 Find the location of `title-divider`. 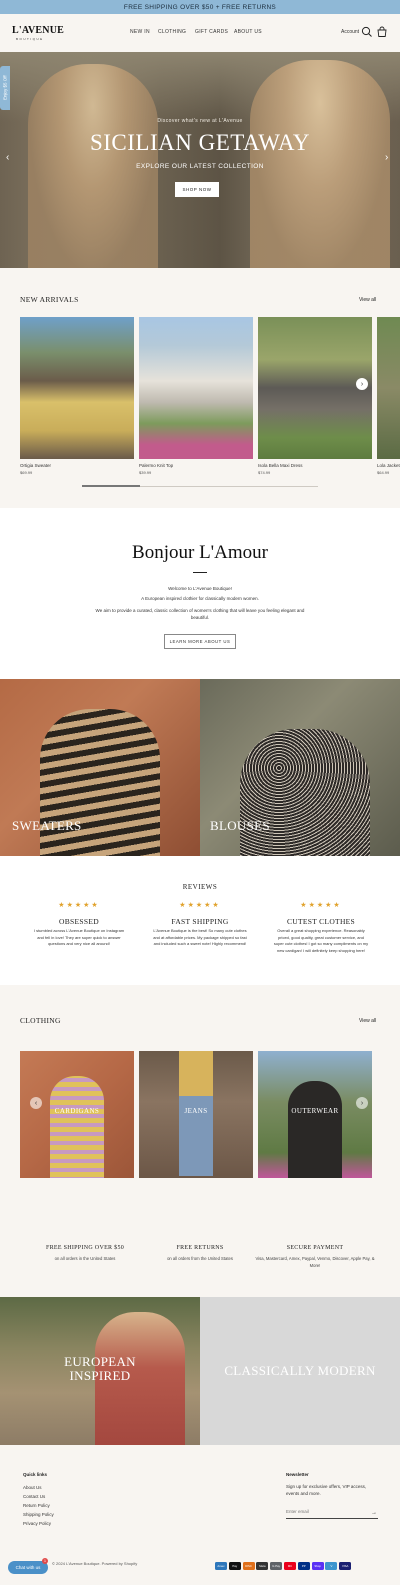

title-divider is located at coordinates (200, 572).